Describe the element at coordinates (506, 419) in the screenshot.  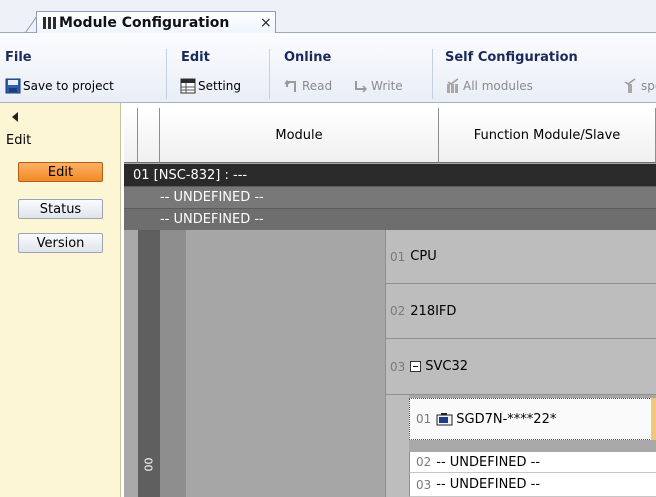
I see `slave-name: SGD7N-****22*` at that location.